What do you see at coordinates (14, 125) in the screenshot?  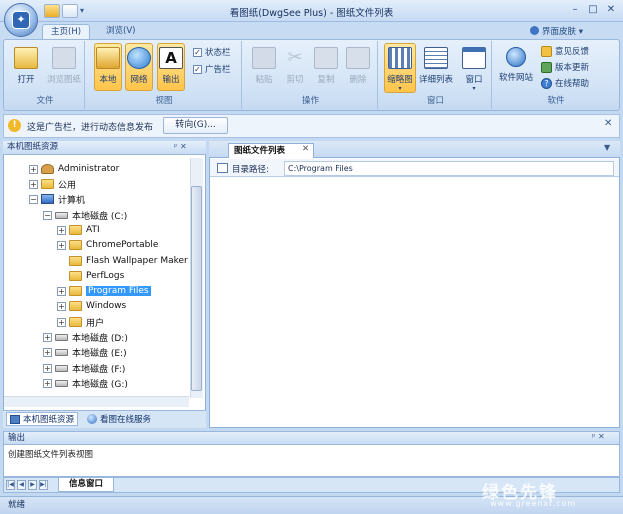 I see `info-icon: !` at bounding box center [14, 125].